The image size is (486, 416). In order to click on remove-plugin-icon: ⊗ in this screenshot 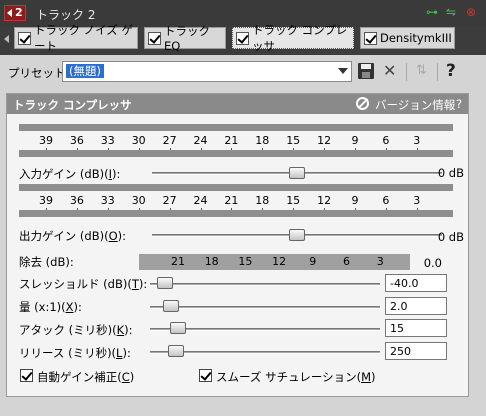, I will do `click(473, 12)`.